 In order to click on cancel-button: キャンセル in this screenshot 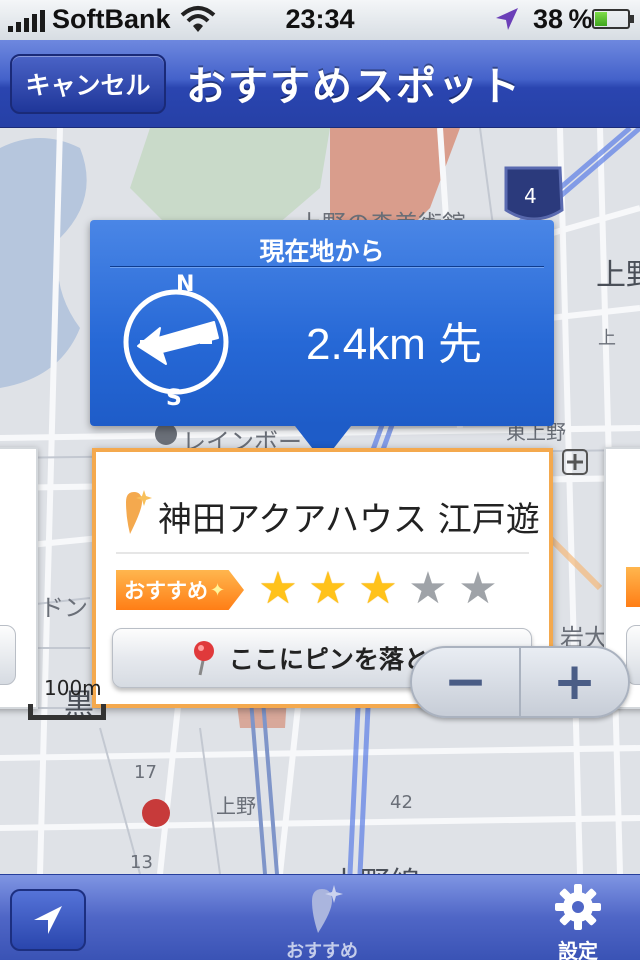, I will do `click(88, 84)`.